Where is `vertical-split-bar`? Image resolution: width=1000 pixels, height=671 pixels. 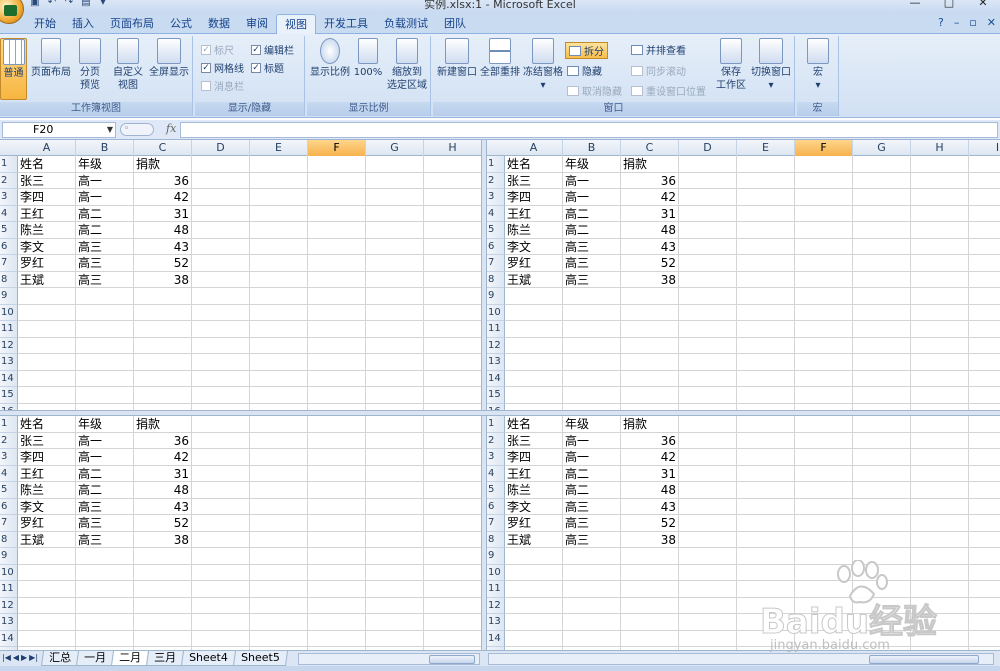
vertical-split-bar is located at coordinates (484, 402).